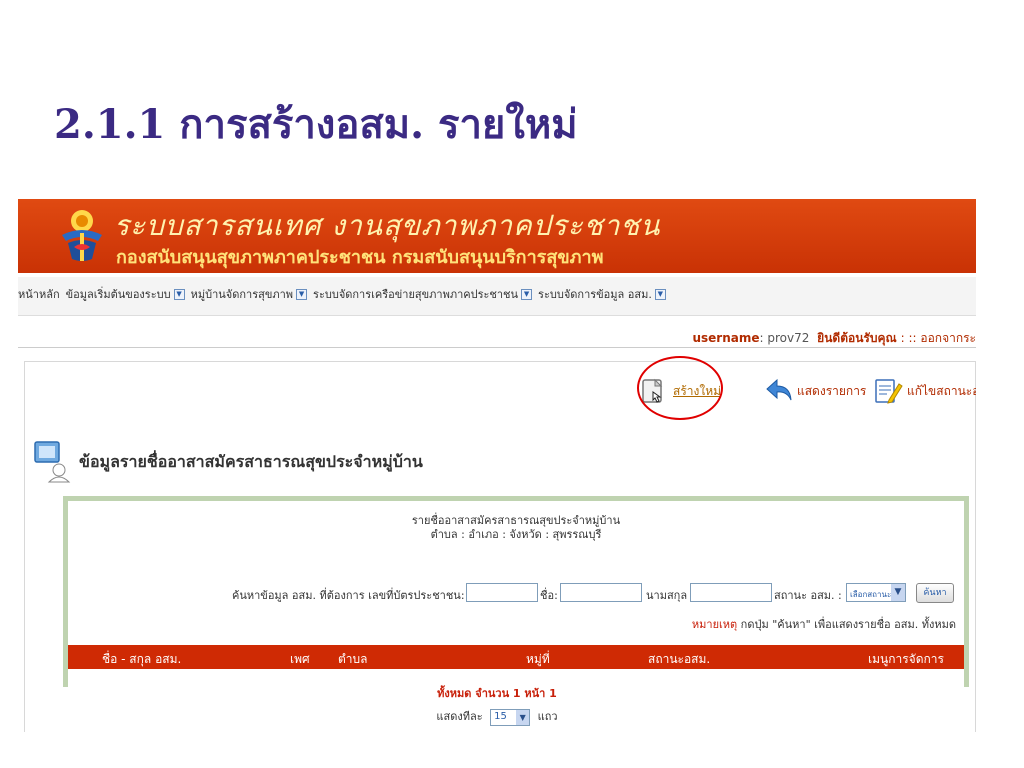 The width and height of the screenshot is (1024, 768). I want to click on id-card-input, so click(502, 592).